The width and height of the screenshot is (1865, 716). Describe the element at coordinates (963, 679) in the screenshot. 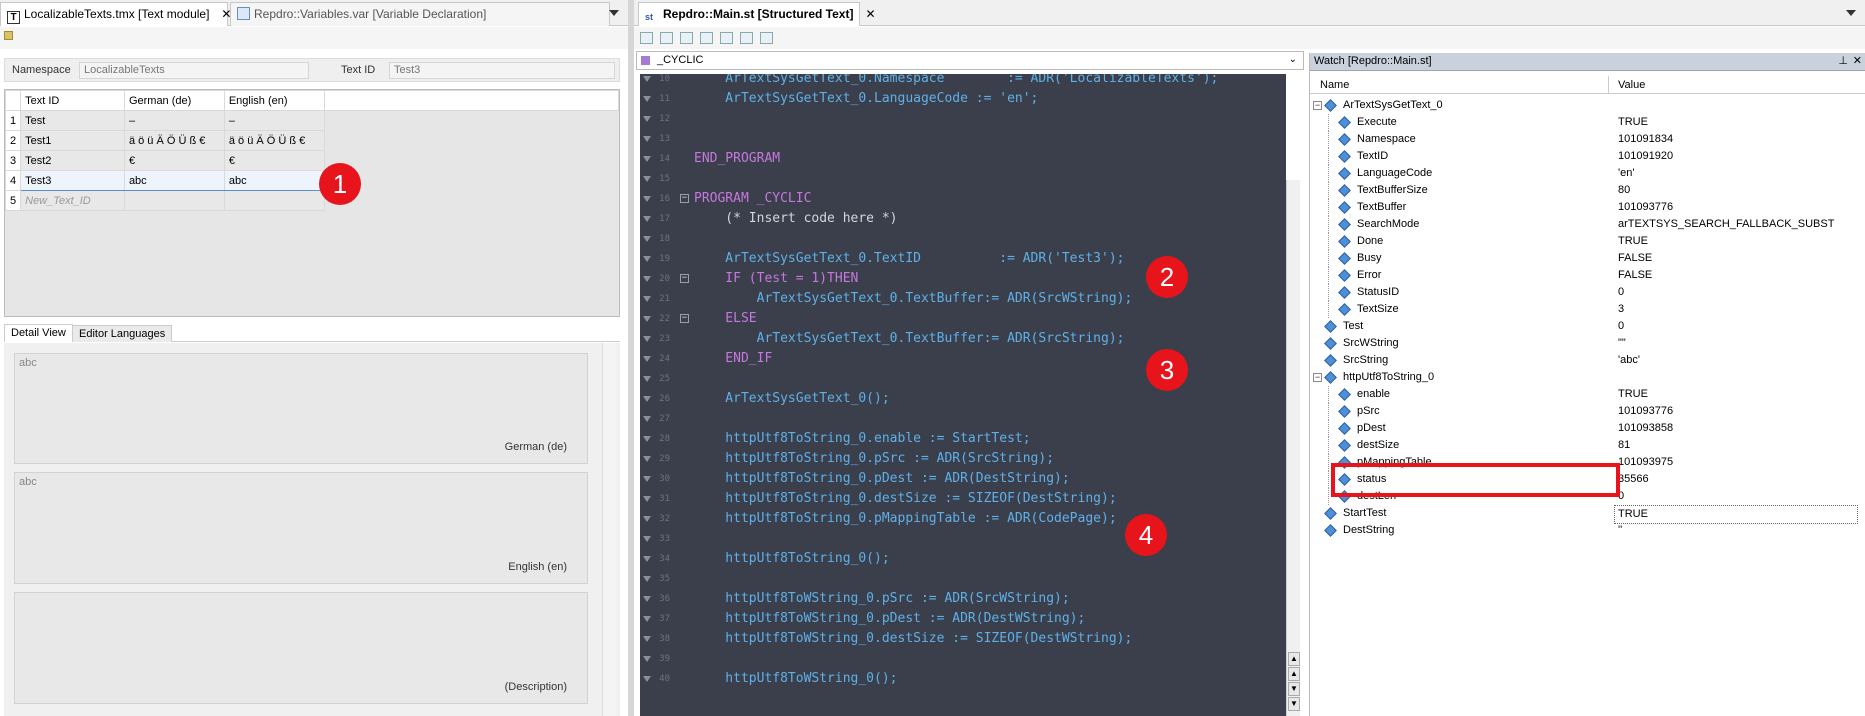

I see `code-line: 40 httpUtf8ToWString_0();` at that location.